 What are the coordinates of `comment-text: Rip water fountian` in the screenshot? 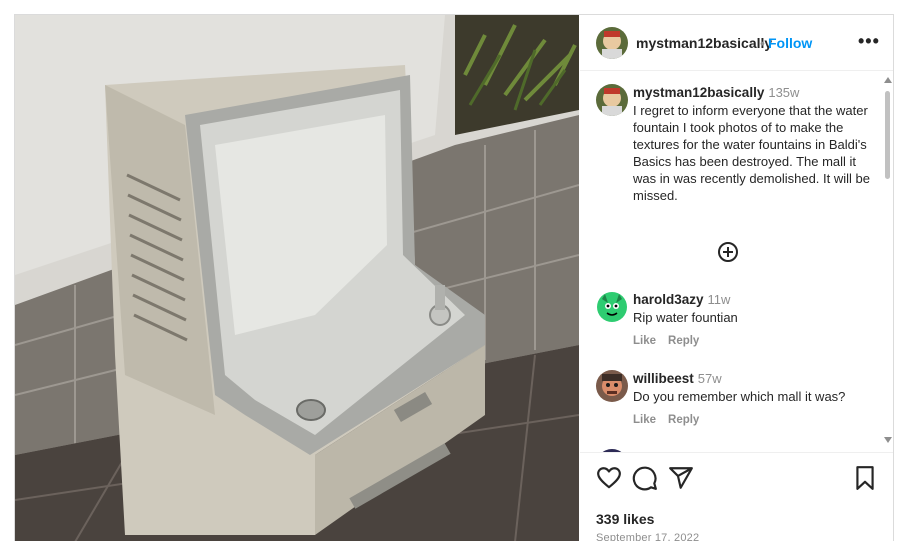 It's located at (685, 317).